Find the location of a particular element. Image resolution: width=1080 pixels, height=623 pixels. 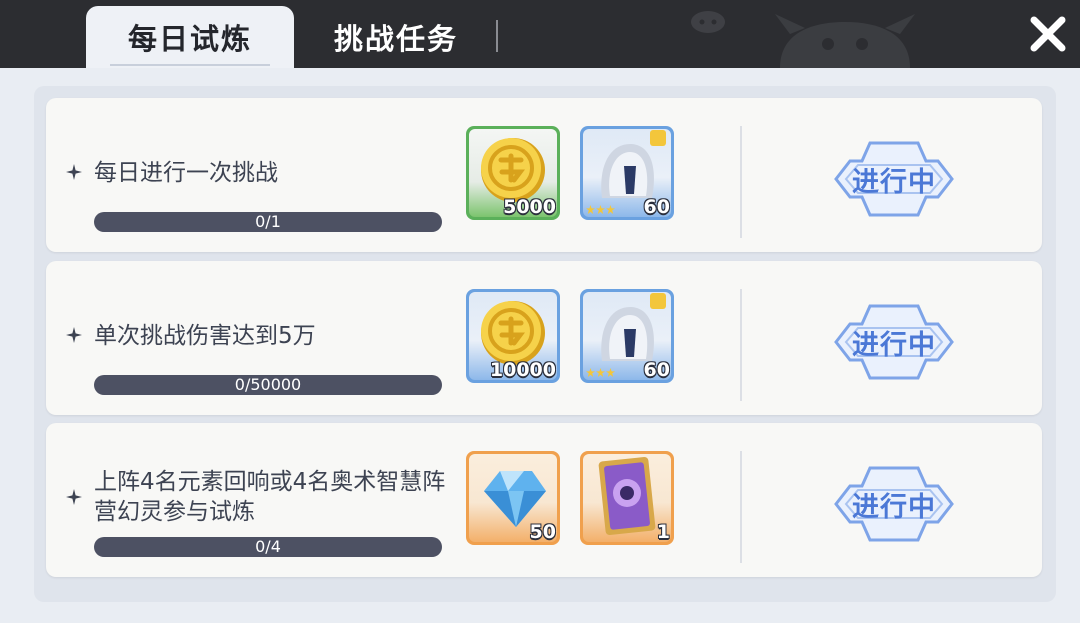

tab-challenge-tasks: 挑战任务 is located at coordinates (396, 37).